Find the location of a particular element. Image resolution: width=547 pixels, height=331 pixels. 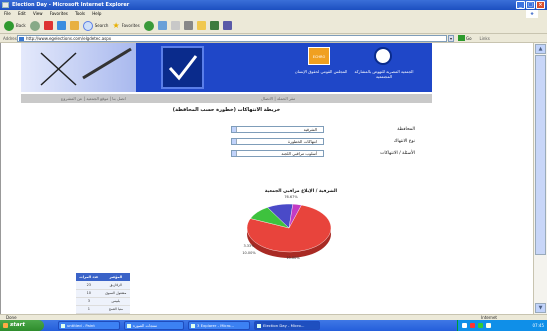

mail-icon is located at coordinates (175, 25).